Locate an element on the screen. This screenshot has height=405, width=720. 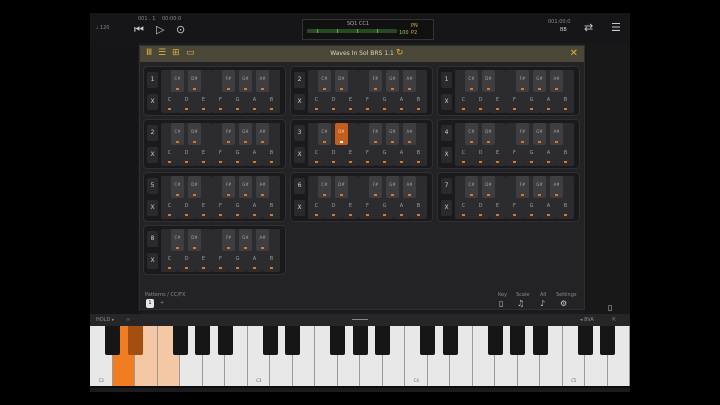
note-icon: ♪ is located at coordinates (542, 303).